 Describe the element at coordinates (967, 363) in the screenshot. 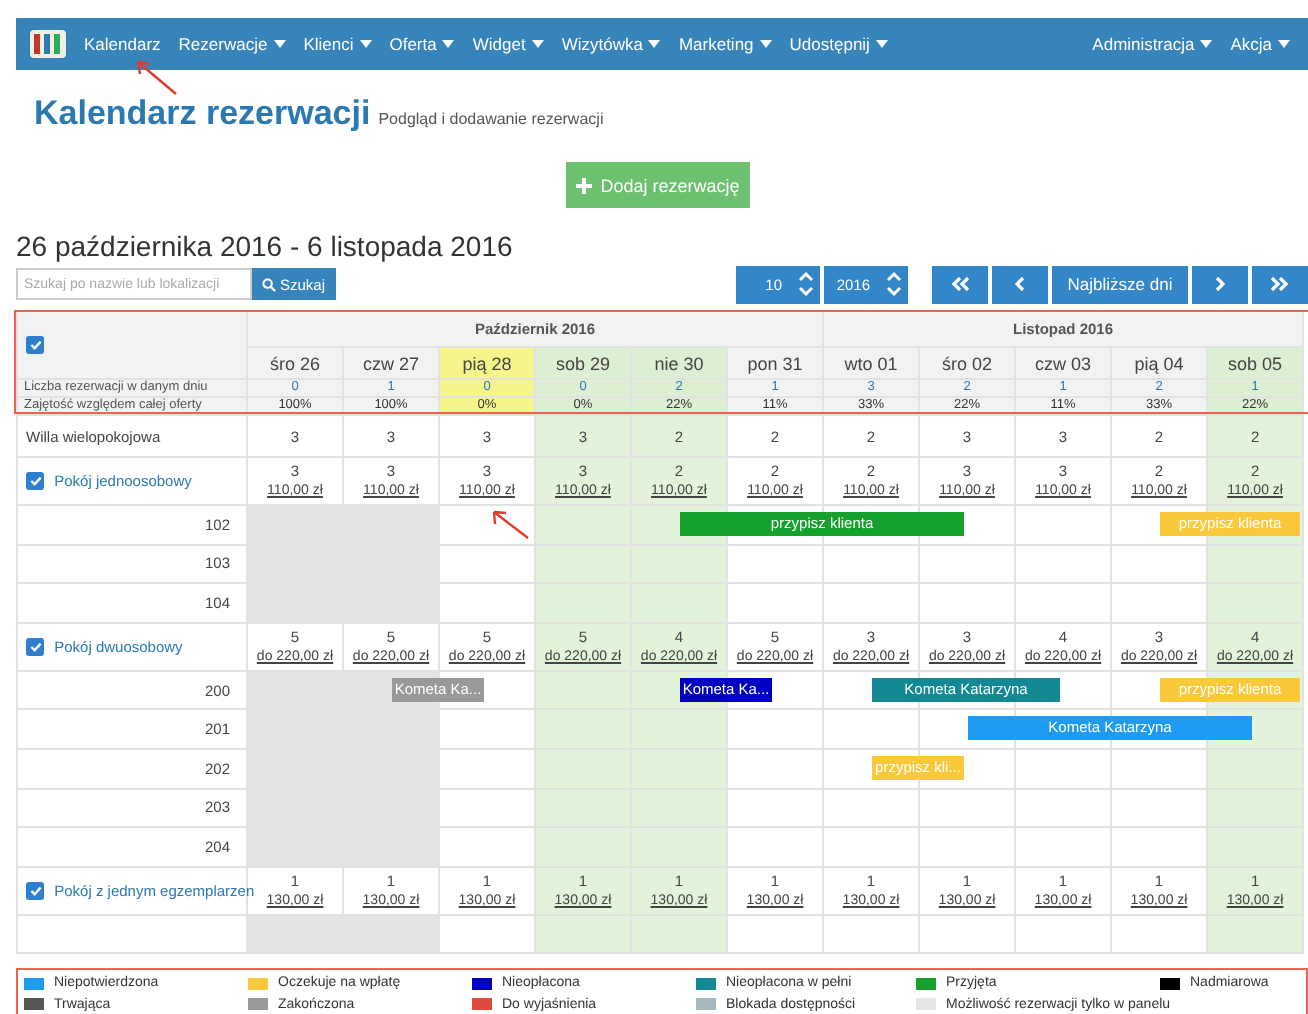

I see `day-header: śro 02` at that location.